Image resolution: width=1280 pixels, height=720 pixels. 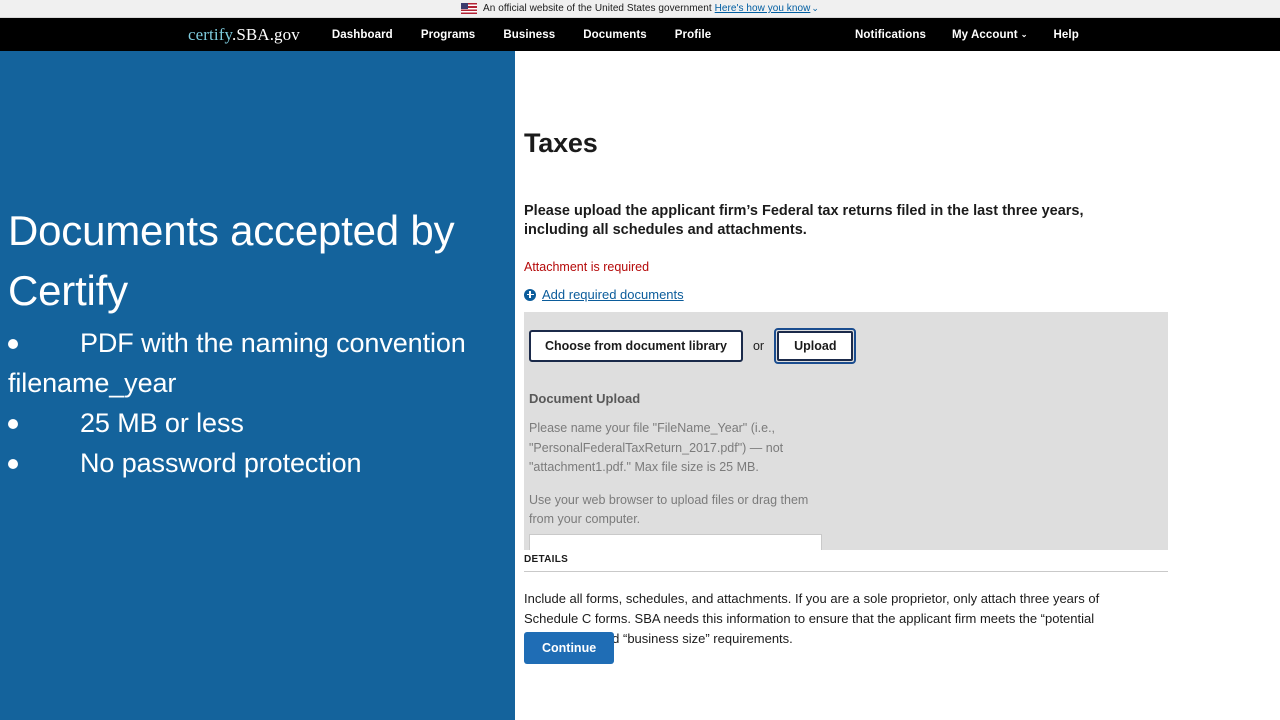 What do you see at coordinates (162, 423) in the screenshot?
I see `list-item-label: 25 MB or less` at bounding box center [162, 423].